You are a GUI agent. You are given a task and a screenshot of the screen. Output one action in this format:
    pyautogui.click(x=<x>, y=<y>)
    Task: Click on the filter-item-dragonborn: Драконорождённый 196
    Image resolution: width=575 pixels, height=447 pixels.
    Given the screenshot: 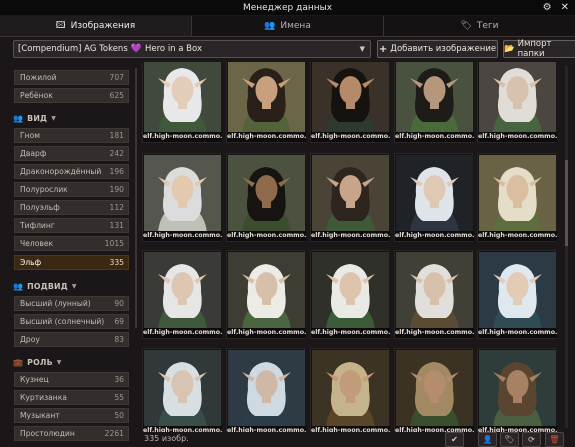 What is the action you would take?
    pyautogui.click(x=71, y=171)
    